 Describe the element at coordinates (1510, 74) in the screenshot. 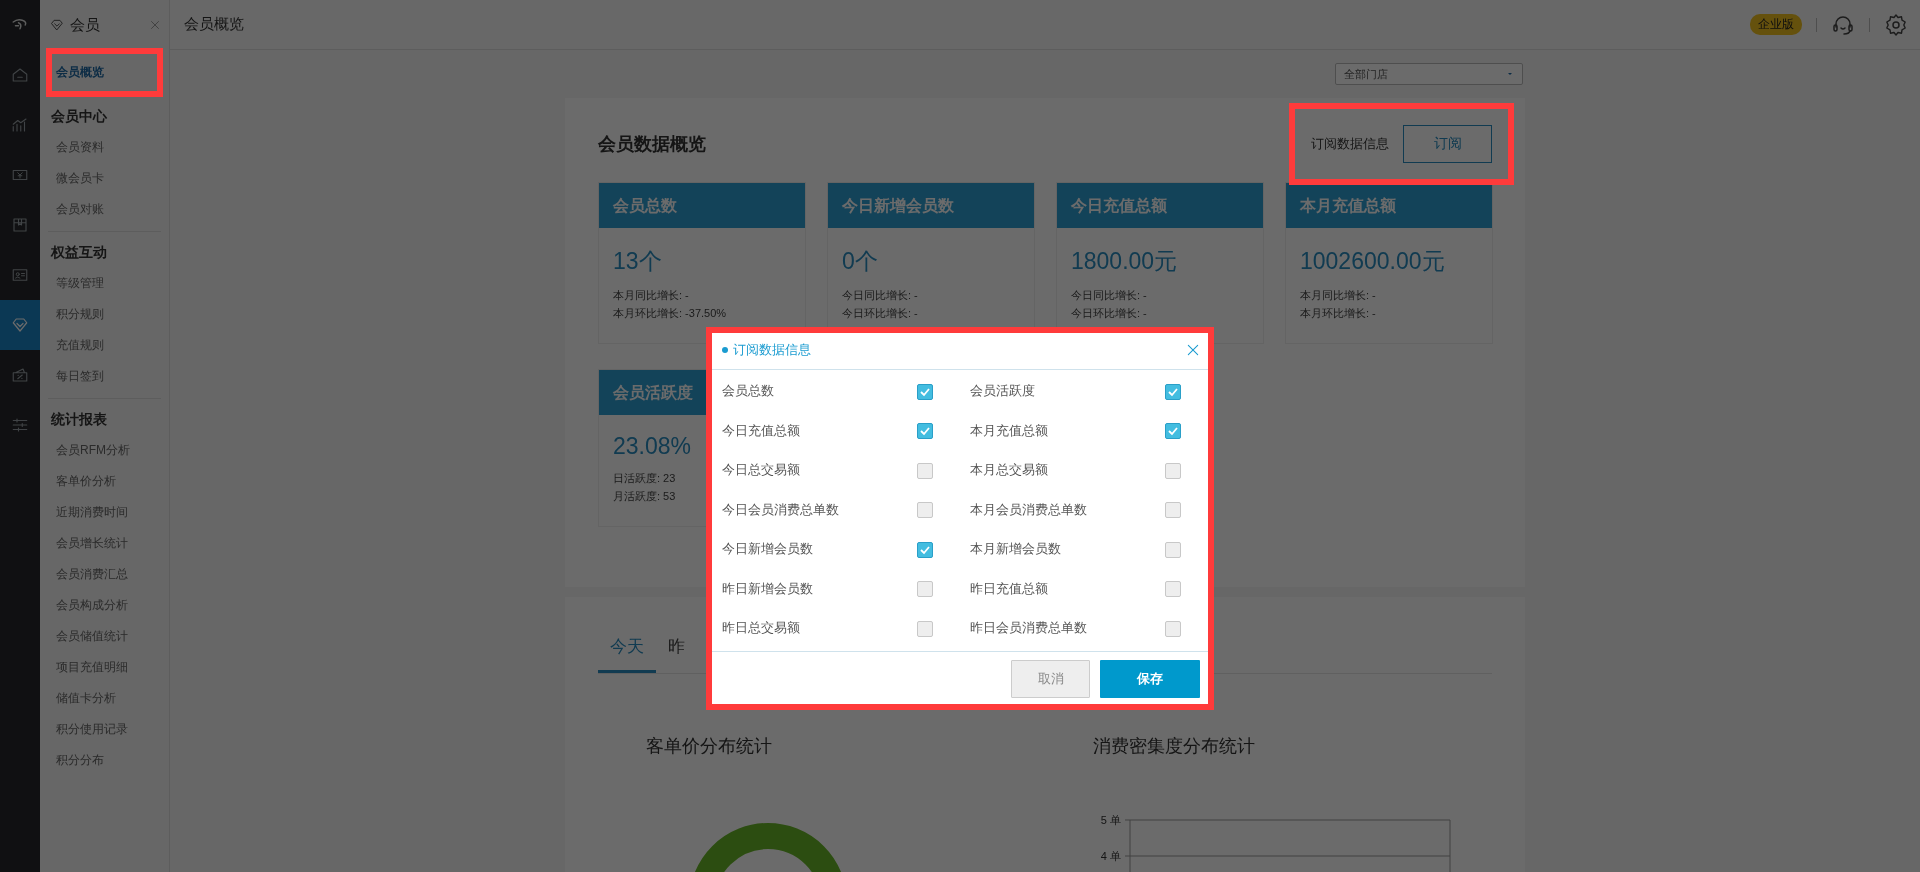

I see `caret-icon` at that location.